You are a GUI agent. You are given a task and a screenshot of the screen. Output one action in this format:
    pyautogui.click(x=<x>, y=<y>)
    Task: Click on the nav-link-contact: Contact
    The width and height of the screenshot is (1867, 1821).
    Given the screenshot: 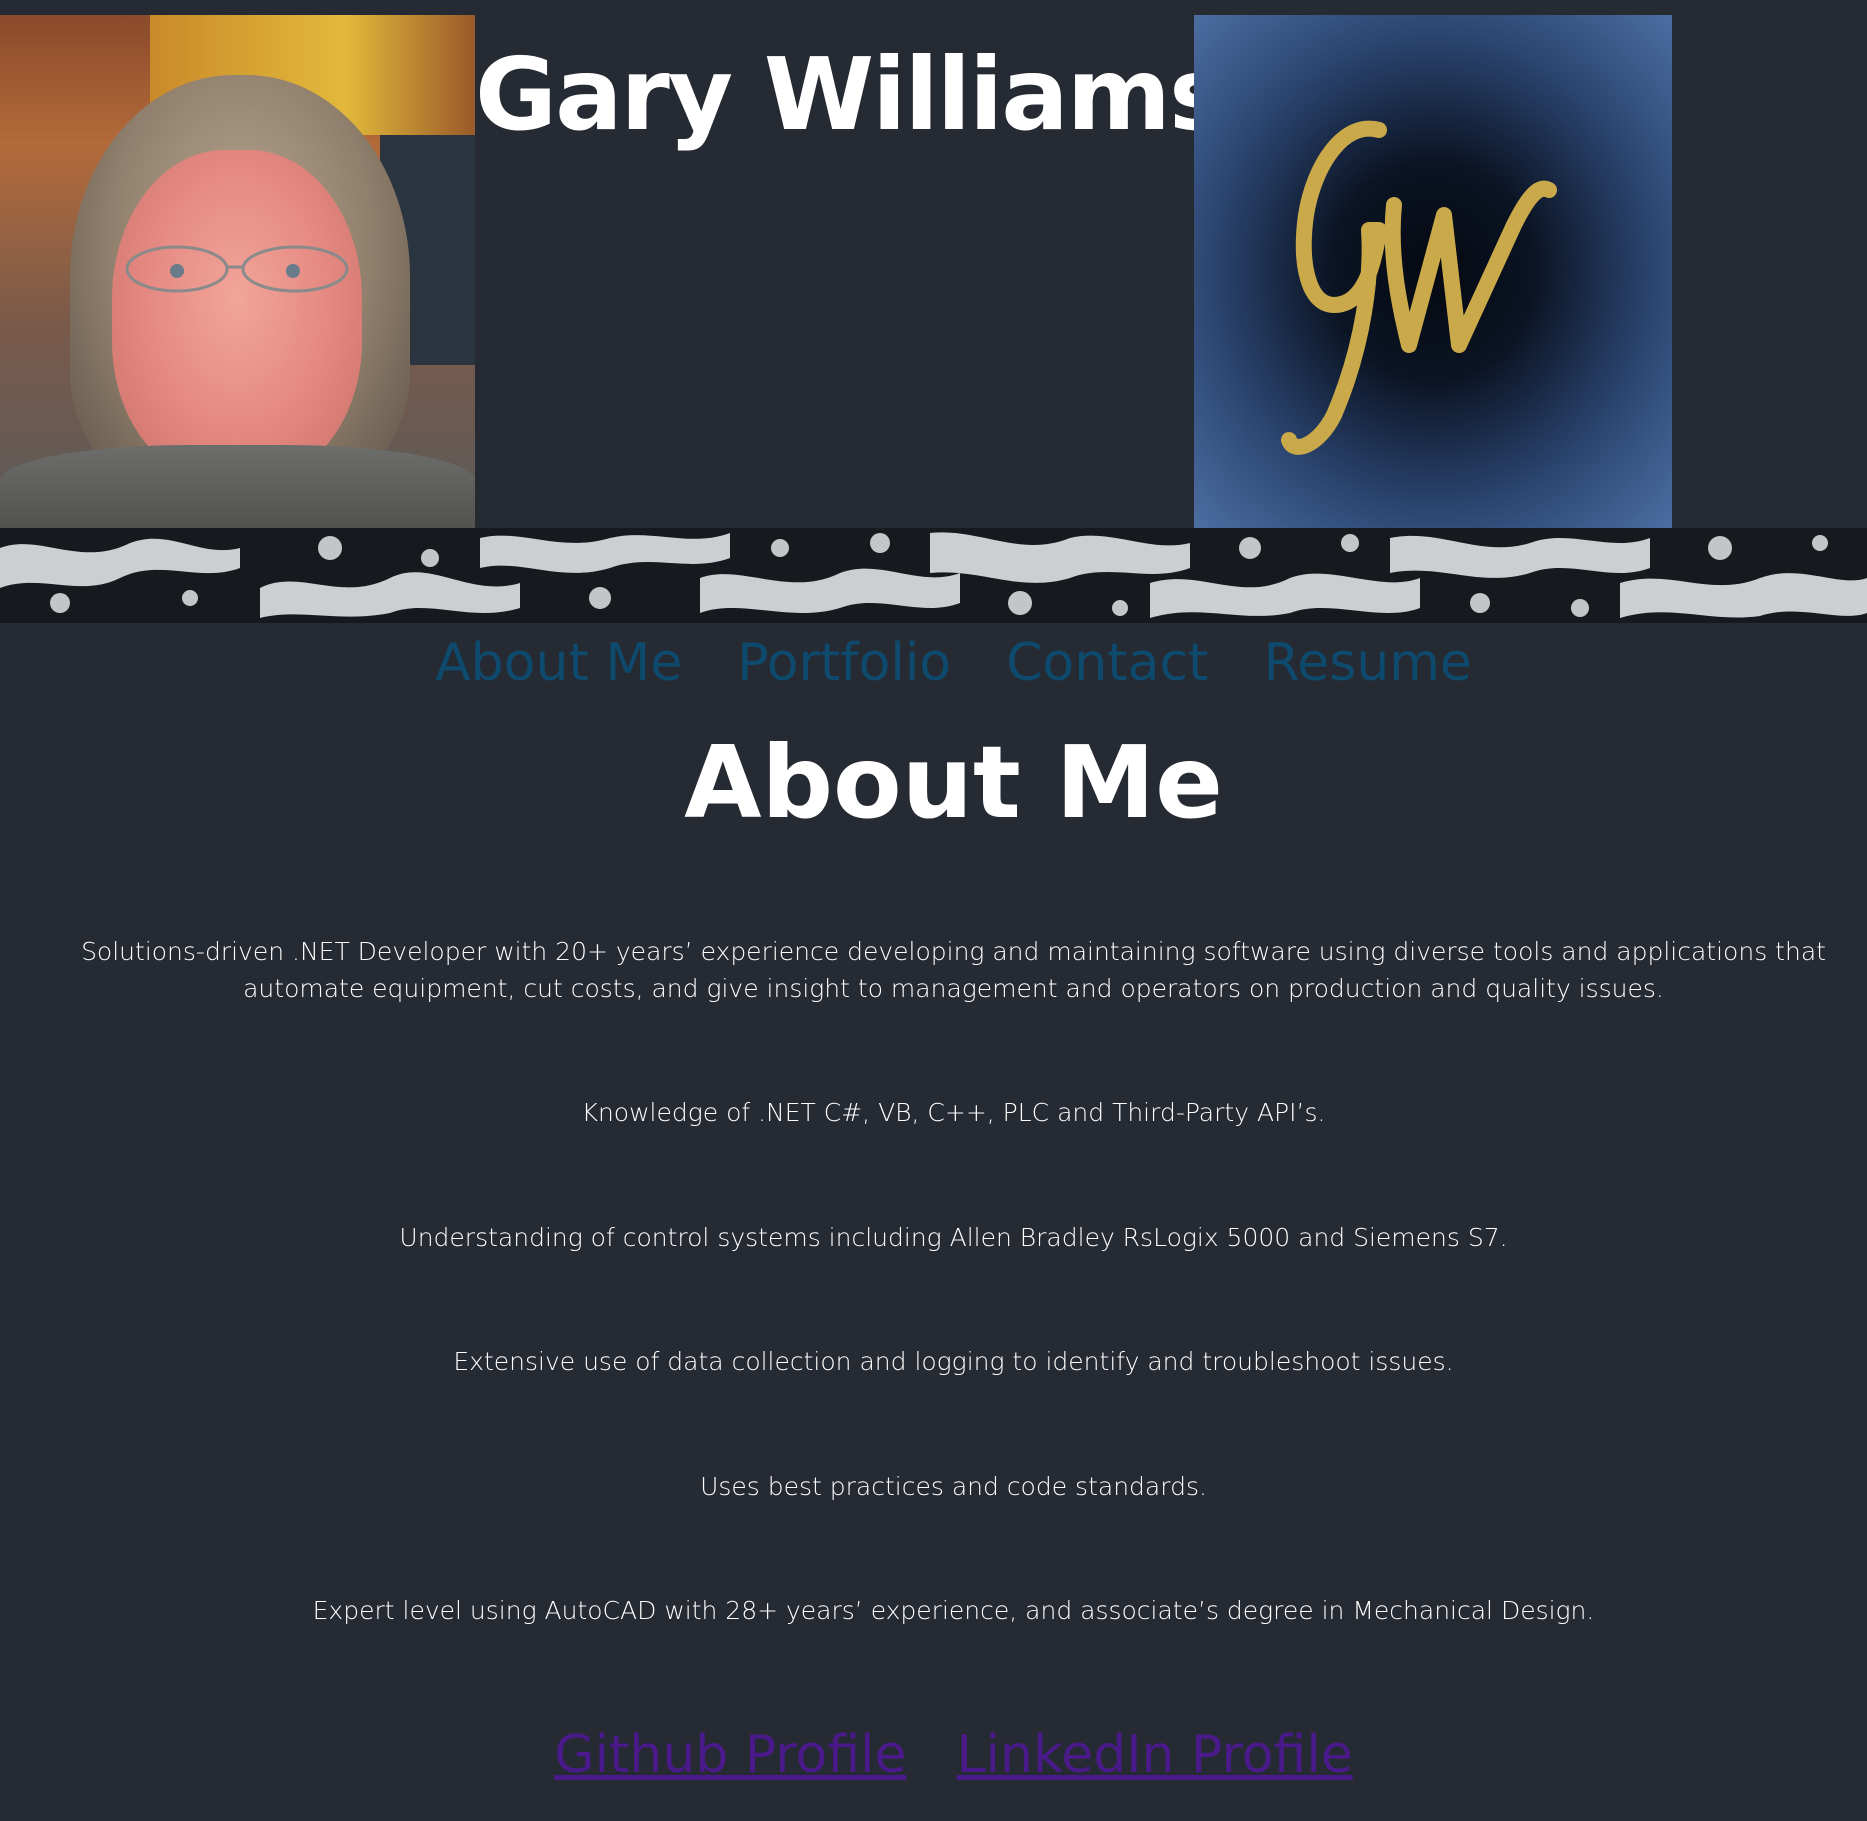 What is the action you would take?
    pyautogui.click(x=1107, y=663)
    